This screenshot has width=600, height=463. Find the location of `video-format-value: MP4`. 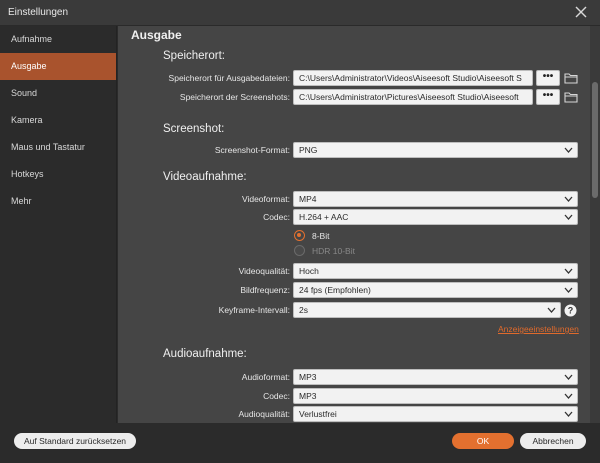

video-format-value: MP4 is located at coordinates (308, 199).